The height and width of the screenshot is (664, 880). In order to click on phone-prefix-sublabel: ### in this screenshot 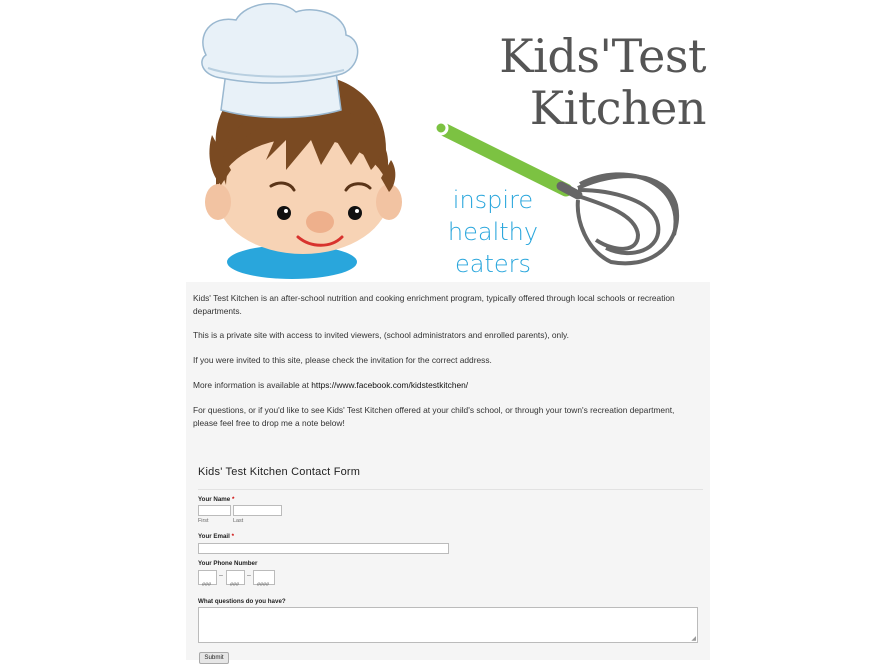, I will do `click(234, 585)`.